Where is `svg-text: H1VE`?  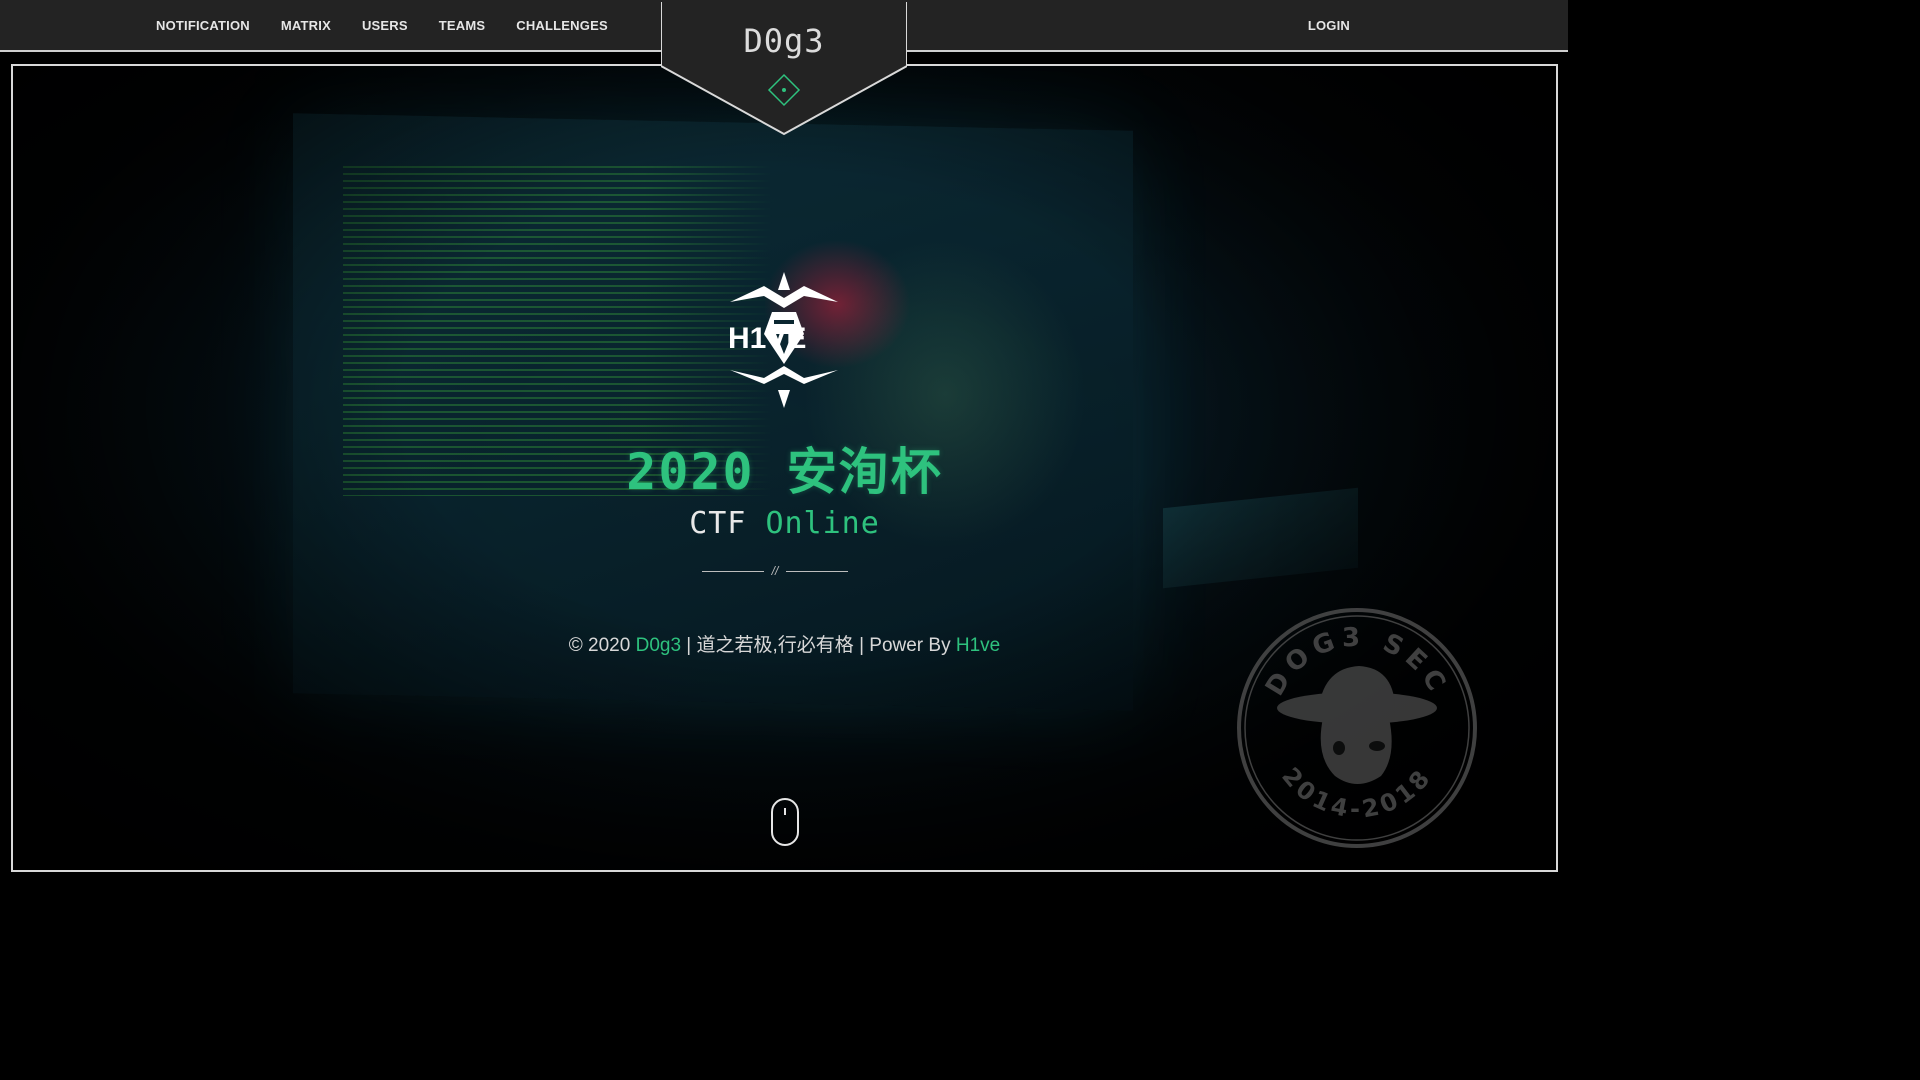
svg-text: H1VE is located at coordinates (767, 338).